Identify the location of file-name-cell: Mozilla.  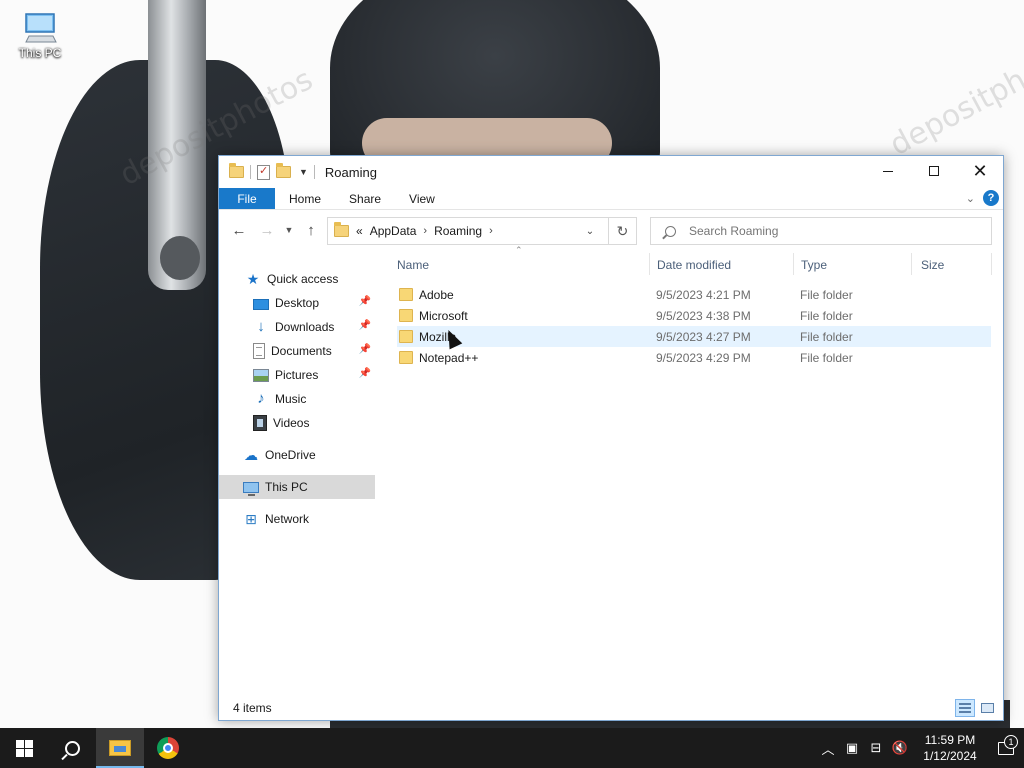
(522, 337).